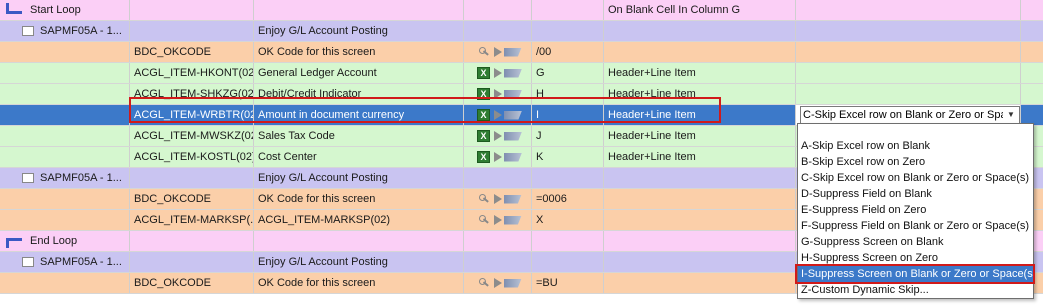 The width and height of the screenshot is (1043, 305). What do you see at coordinates (568, 199) in the screenshot?
I see `value-cell: =0006` at bounding box center [568, 199].